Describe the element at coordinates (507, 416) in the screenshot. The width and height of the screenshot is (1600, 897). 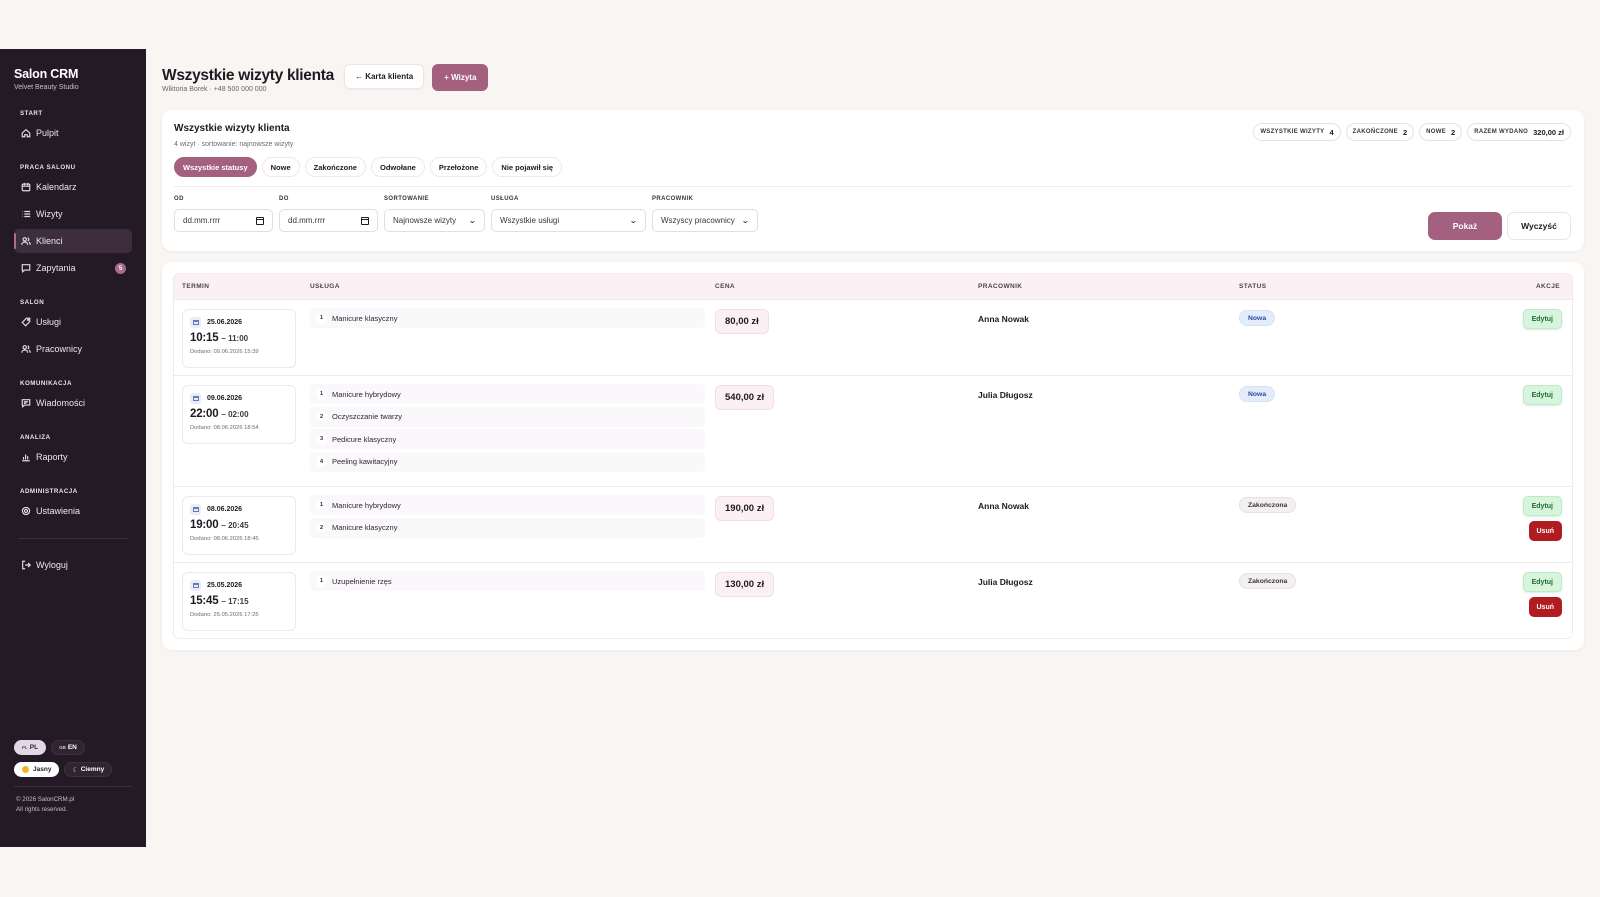
I see `service-item: 2 Oczyszczanie twarzy` at that location.